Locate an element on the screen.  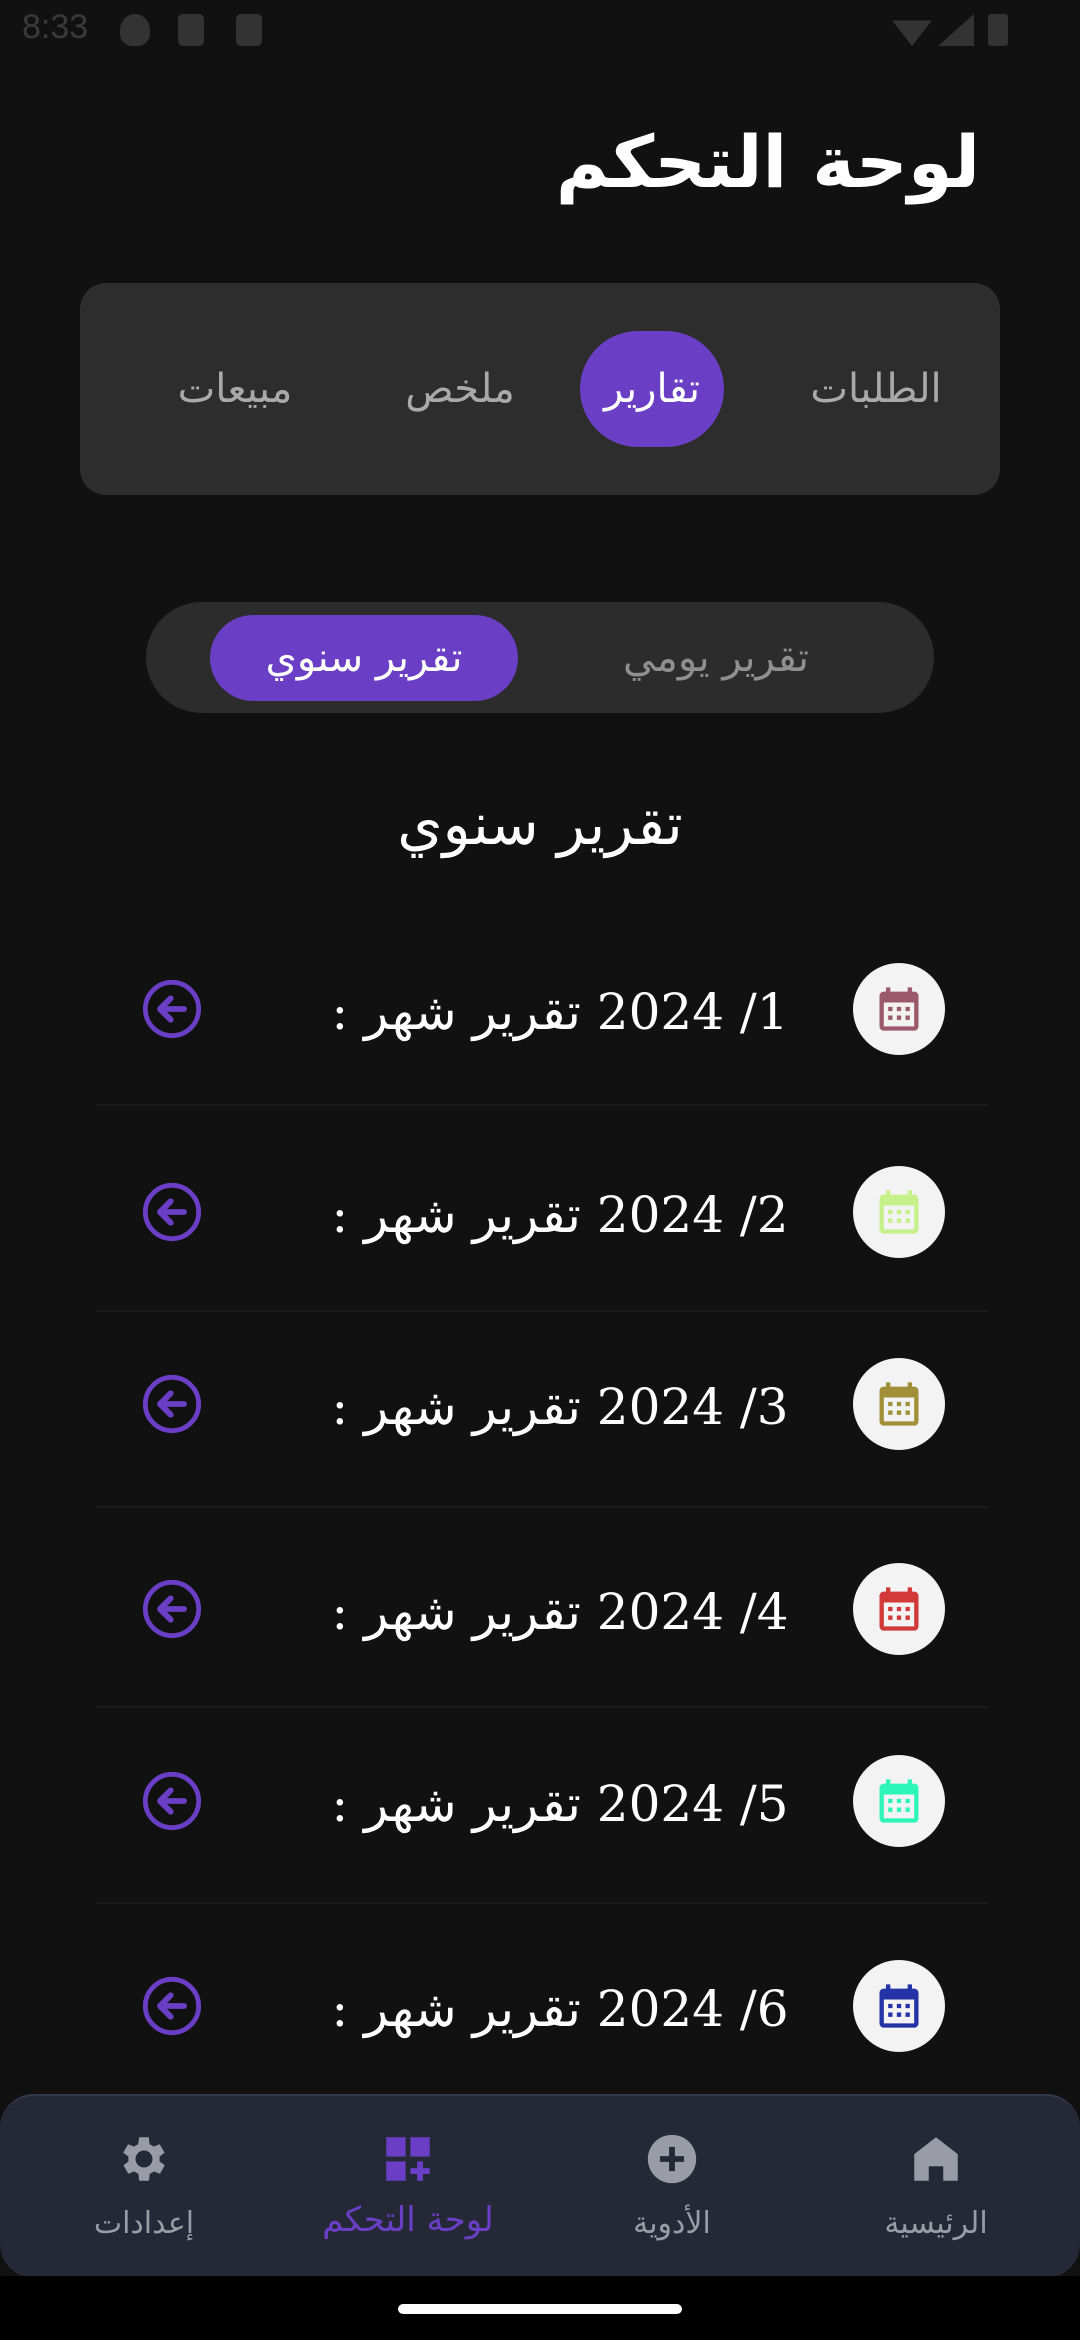
report-title: تقرير شهر : 2024 /3 is located at coordinates (560, 1407).